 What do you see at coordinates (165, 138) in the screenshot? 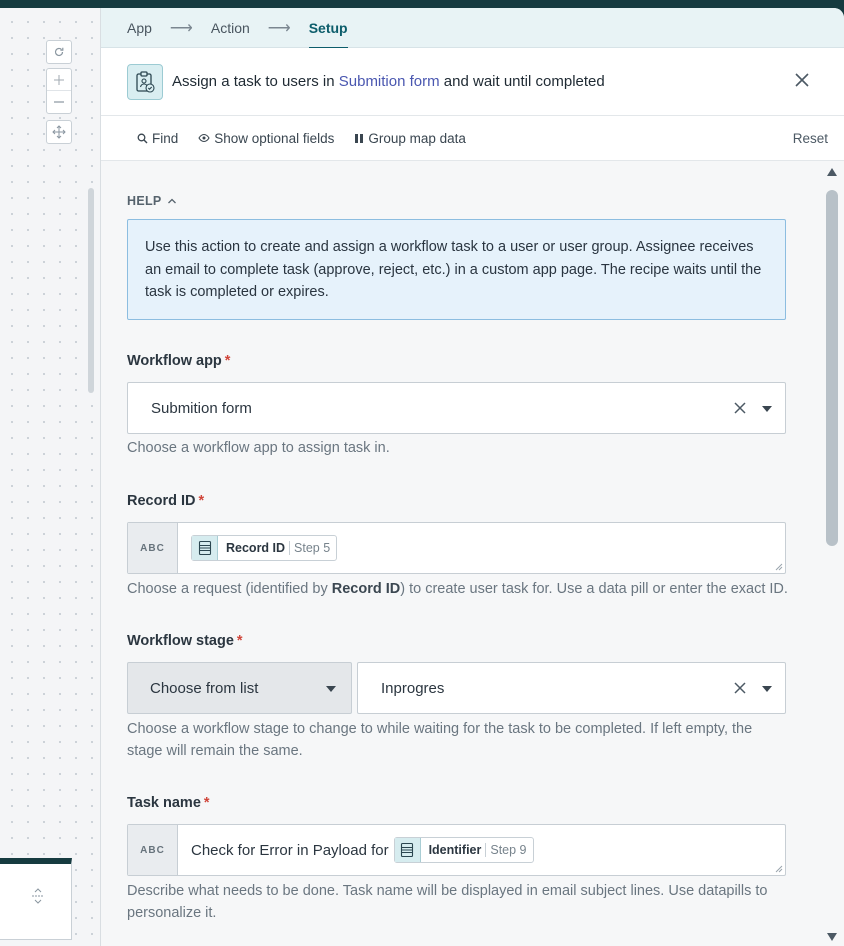
I see `find-label: Find` at bounding box center [165, 138].